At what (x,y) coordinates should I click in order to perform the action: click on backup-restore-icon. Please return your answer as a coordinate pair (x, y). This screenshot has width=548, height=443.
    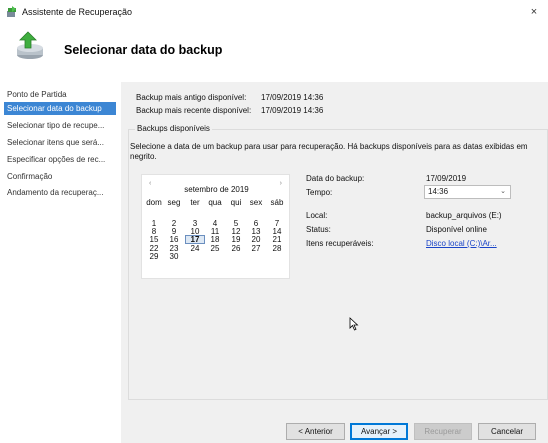
    Looking at the image, I should click on (30, 45).